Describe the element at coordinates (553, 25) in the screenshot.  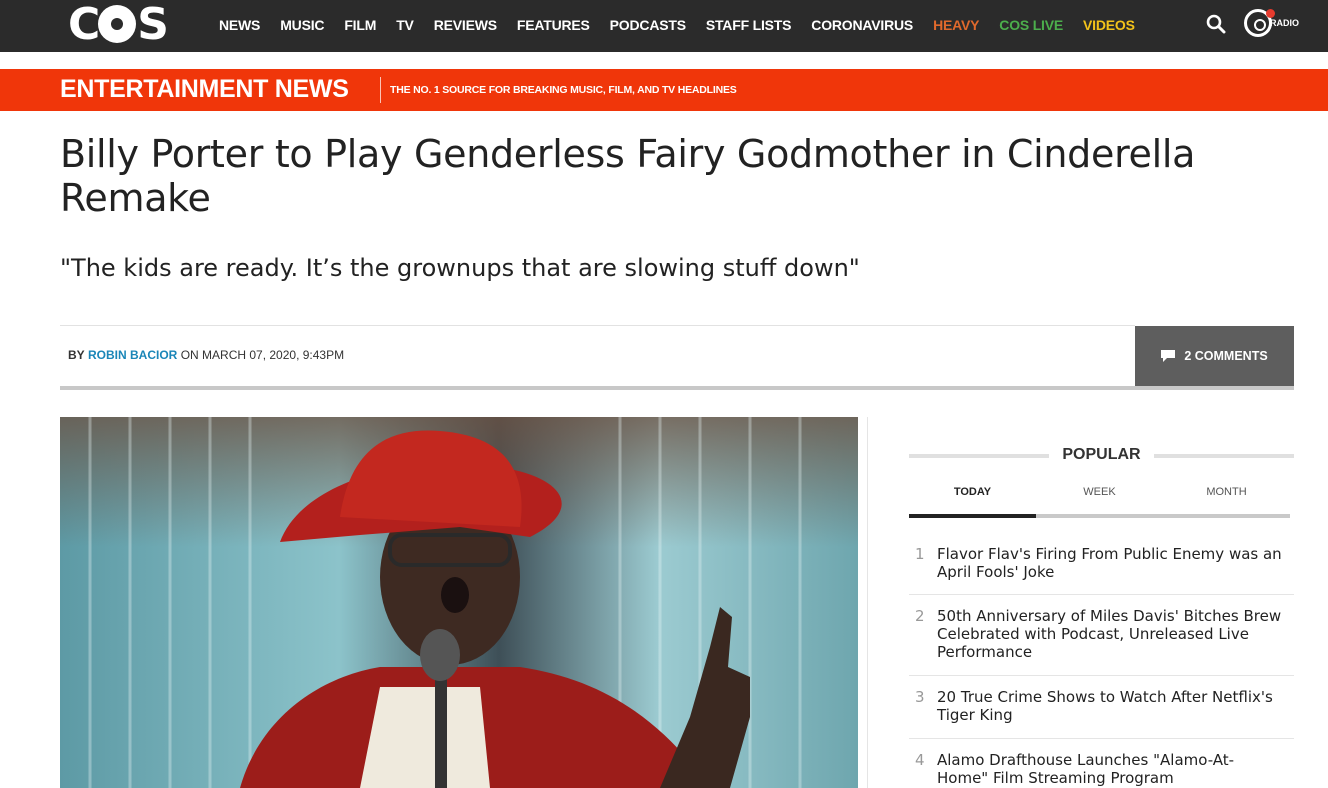
I see `nav-features: FEATURES` at that location.